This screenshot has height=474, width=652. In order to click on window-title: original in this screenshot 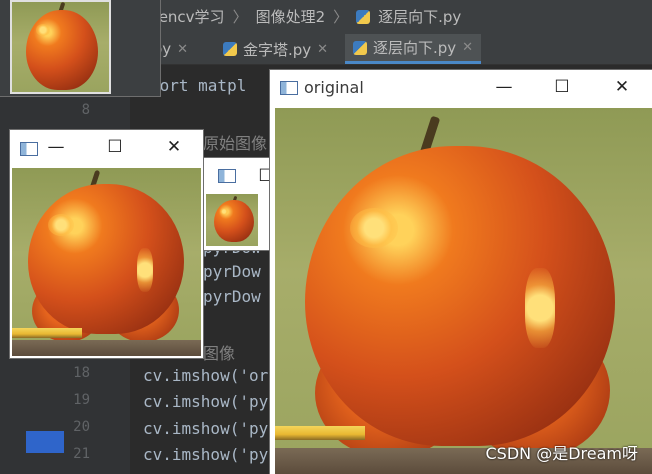, I will do `click(334, 87)`.